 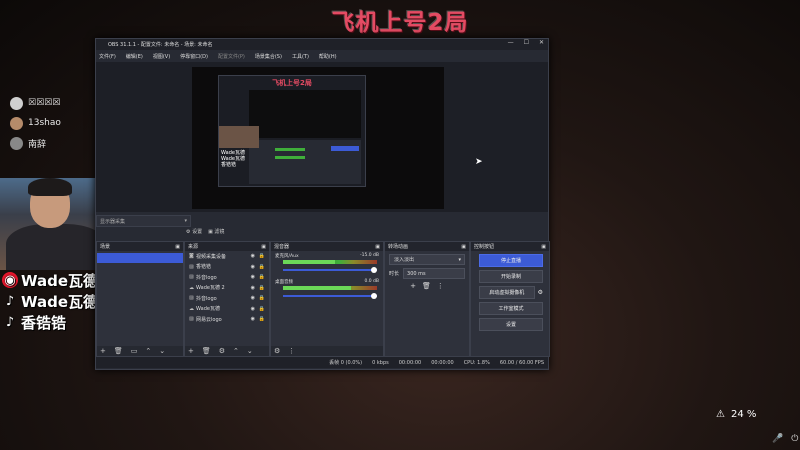 What do you see at coordinates (209, 319) in the screenshot?
I see `source-label: 网易云logo` at bounding box center [209, 319].